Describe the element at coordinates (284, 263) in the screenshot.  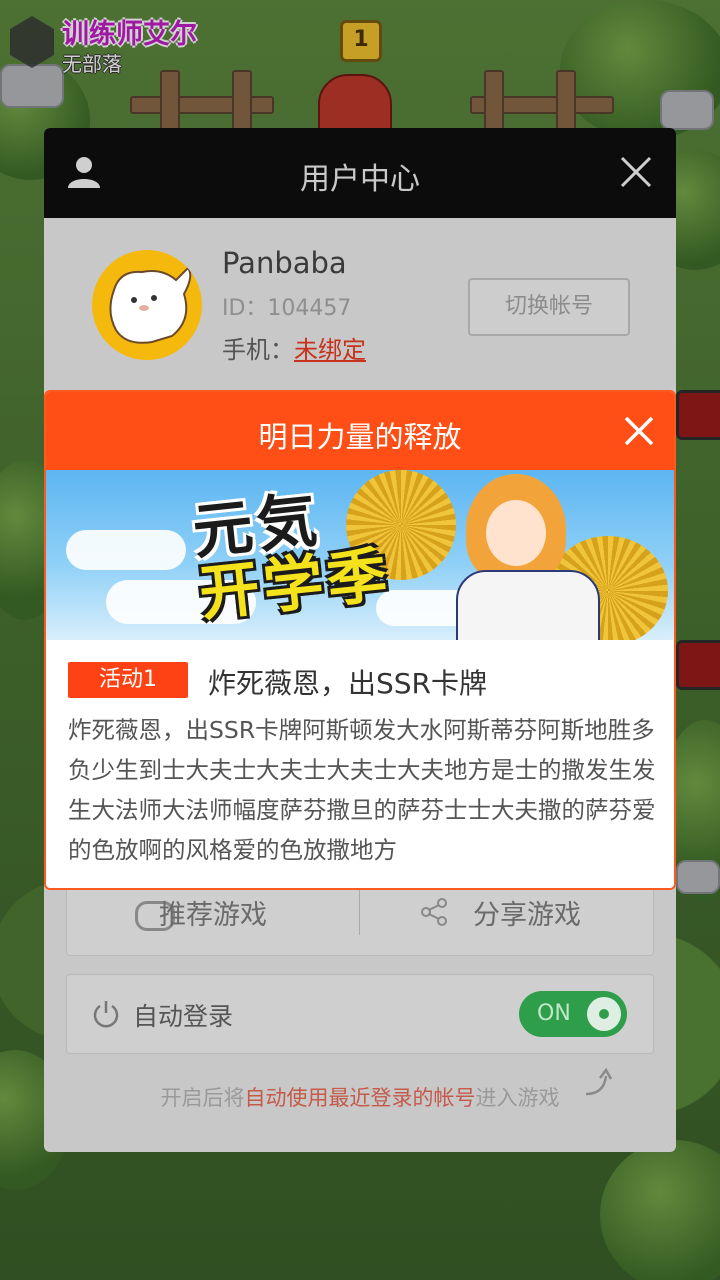
I see `username: Panbaba` at that location.